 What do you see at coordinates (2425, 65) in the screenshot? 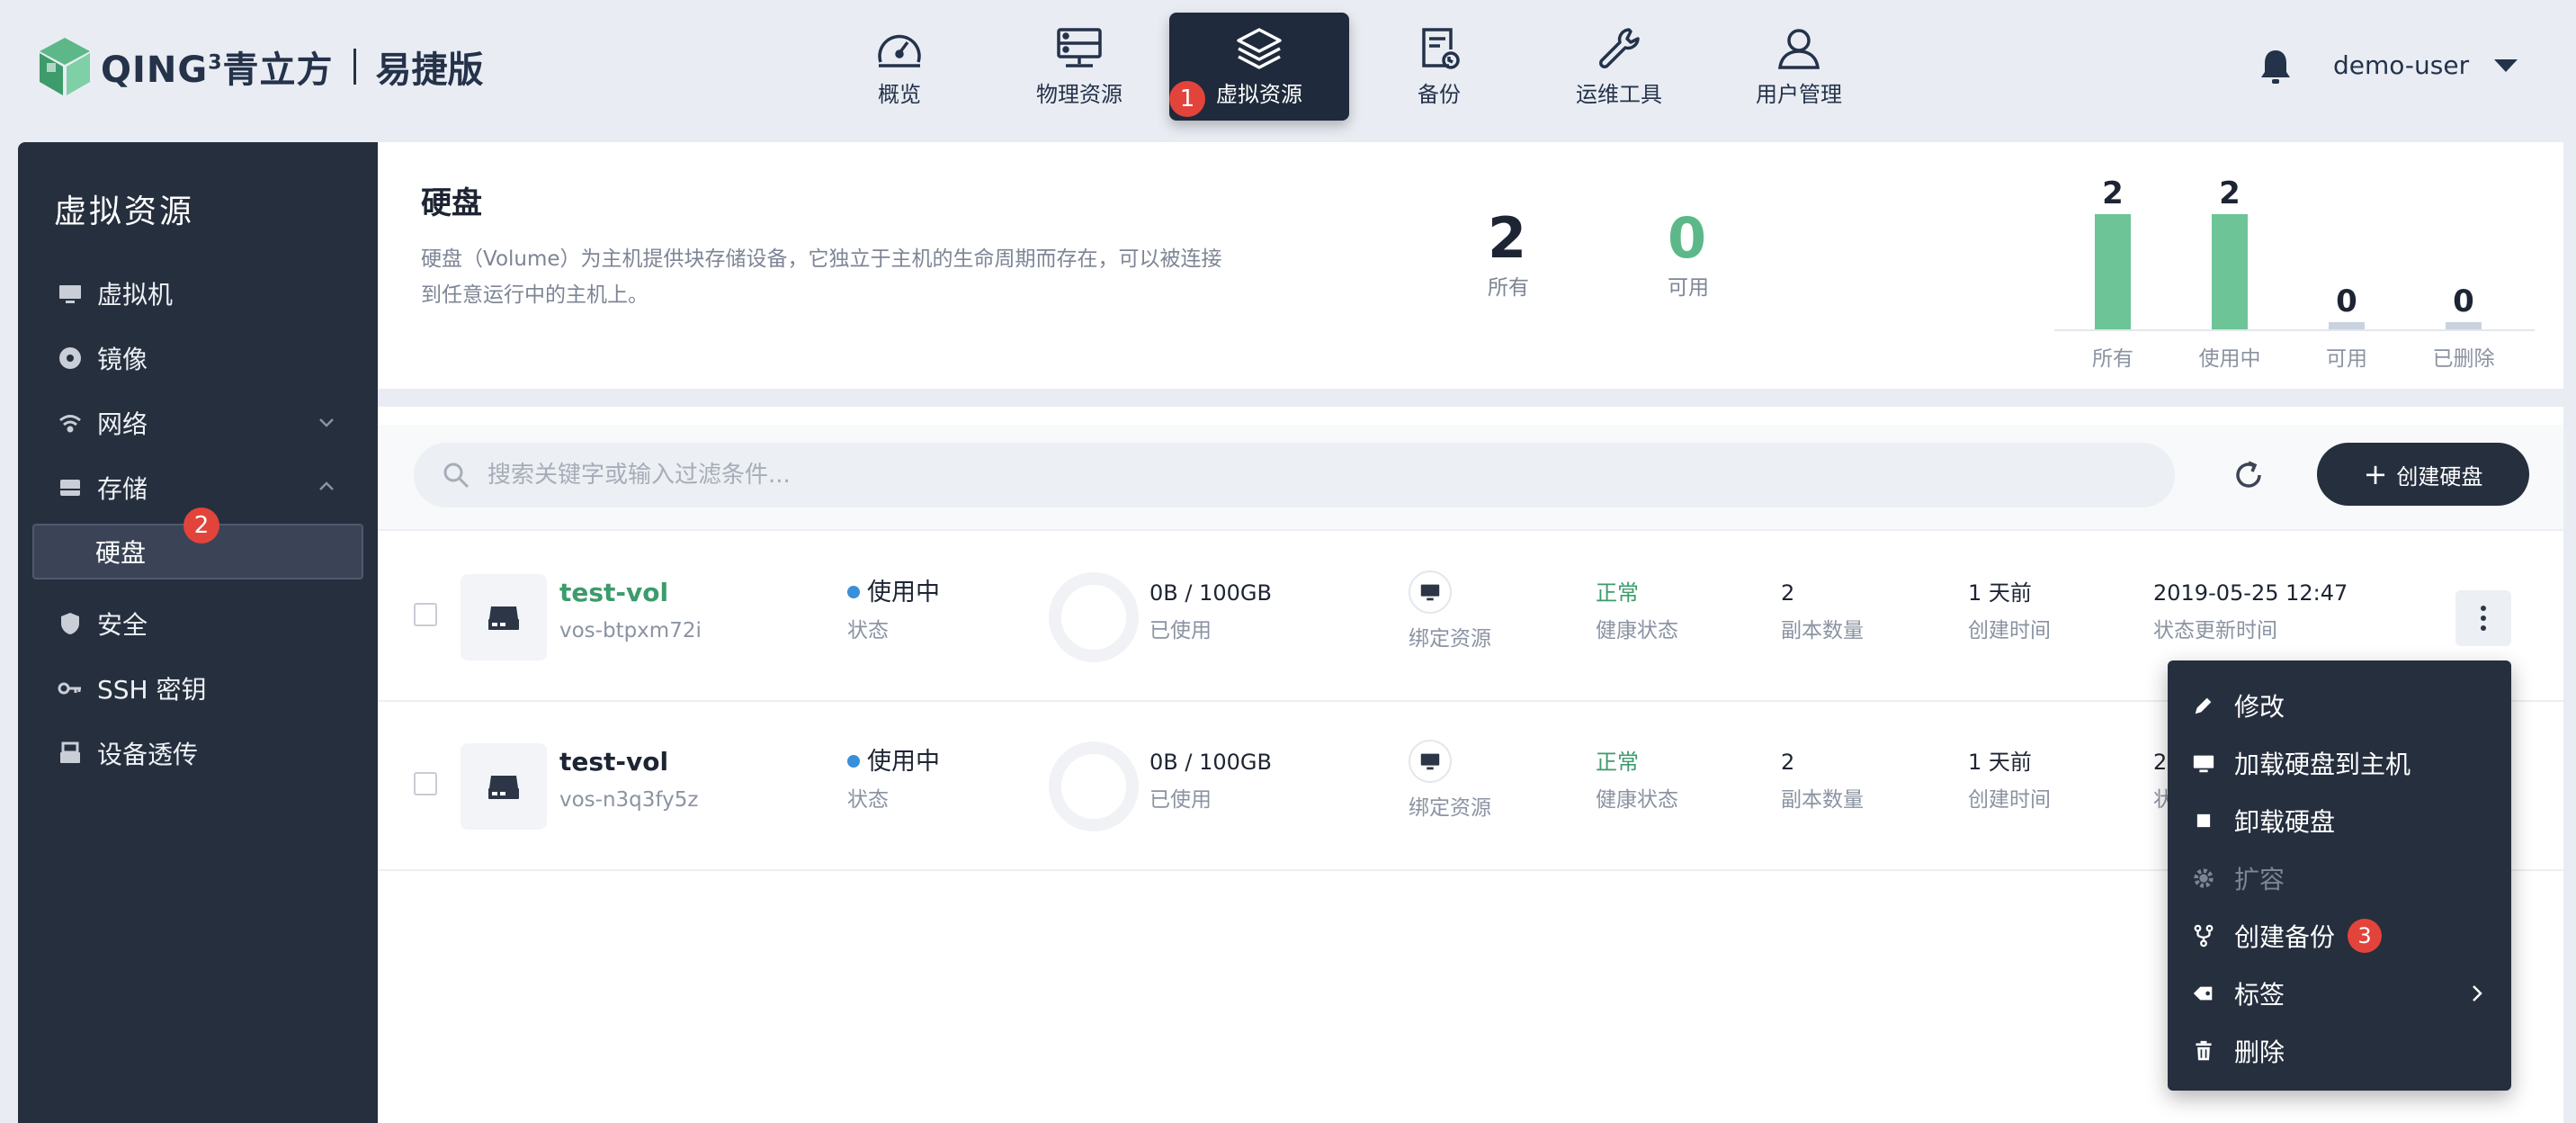
I see `user-menu: demo-user` at bounding box center [2425, 65].